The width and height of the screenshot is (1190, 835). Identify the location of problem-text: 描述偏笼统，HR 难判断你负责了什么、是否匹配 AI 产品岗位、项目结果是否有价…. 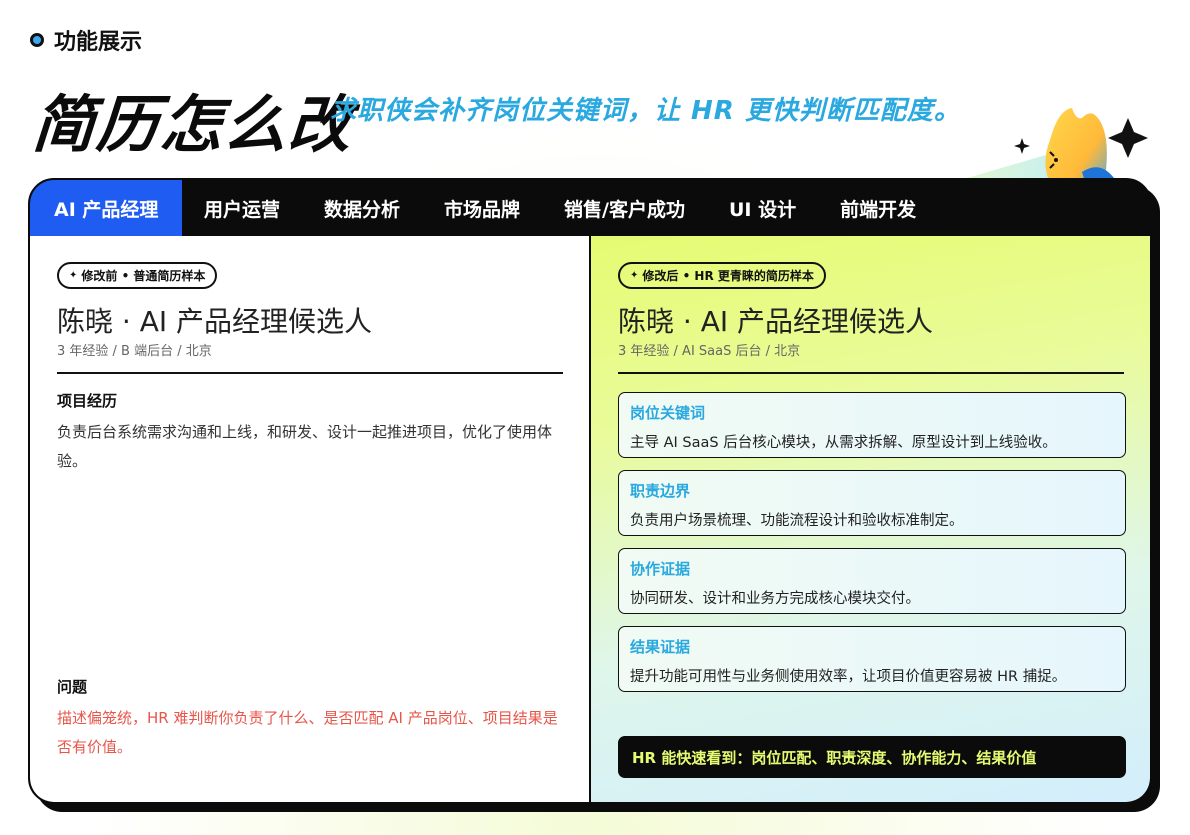
(307, 732).